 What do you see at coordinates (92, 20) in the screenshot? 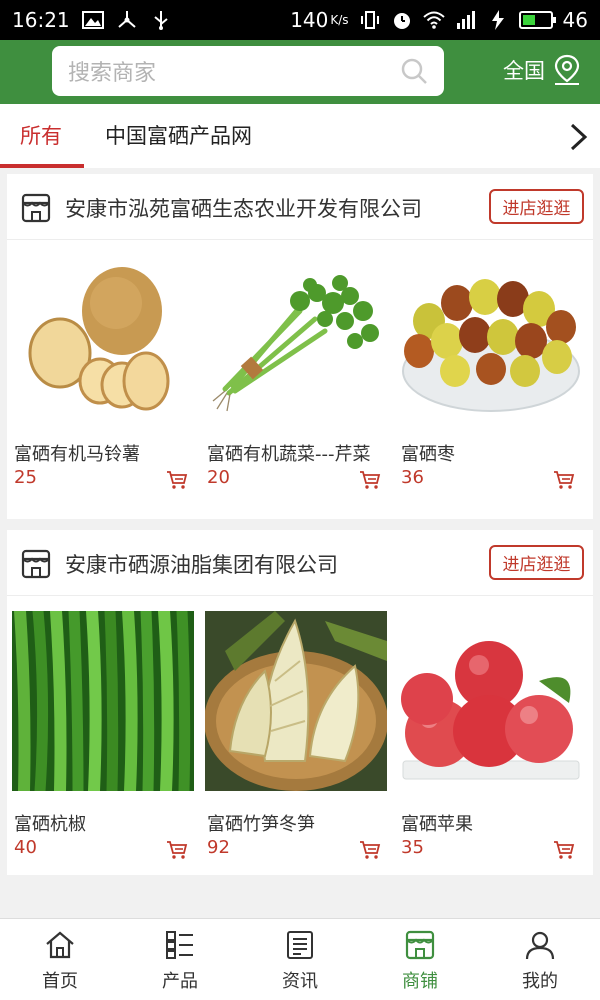
I see `image-notification-icon` at bounding box center [92, 20].